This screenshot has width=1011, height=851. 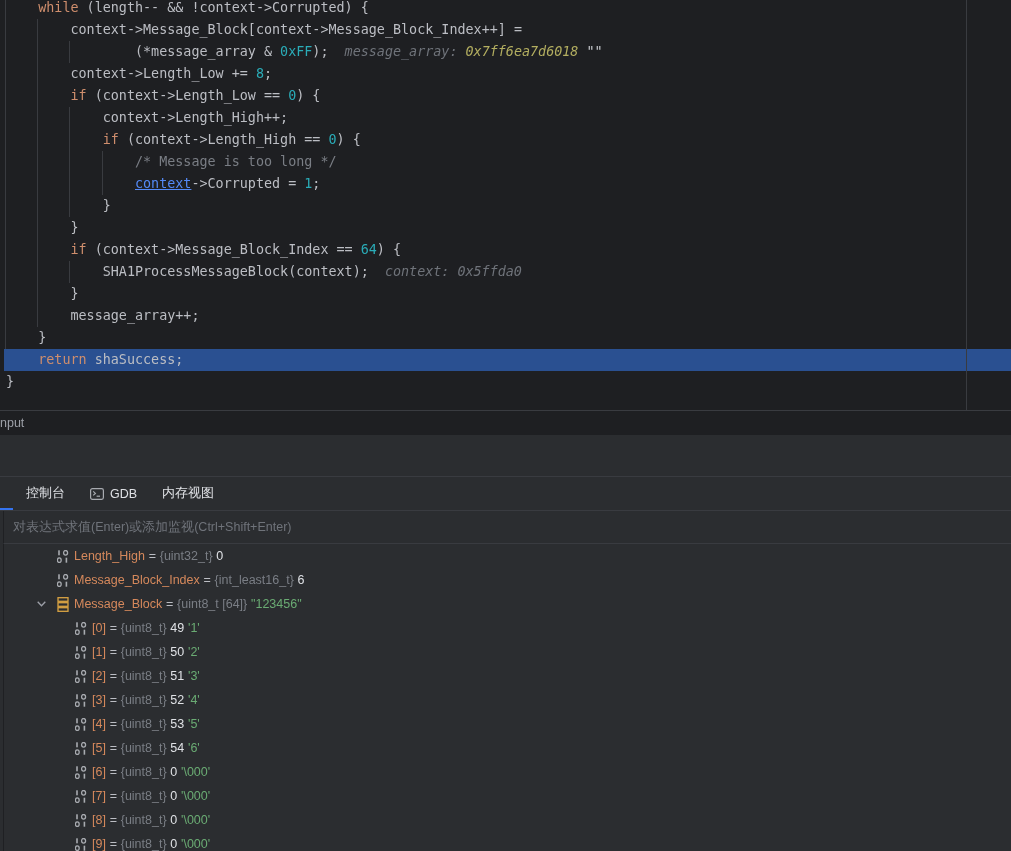 I want to click on code-line: while (length-- && !context->Corrupted) {, so click(x=203, y=7).